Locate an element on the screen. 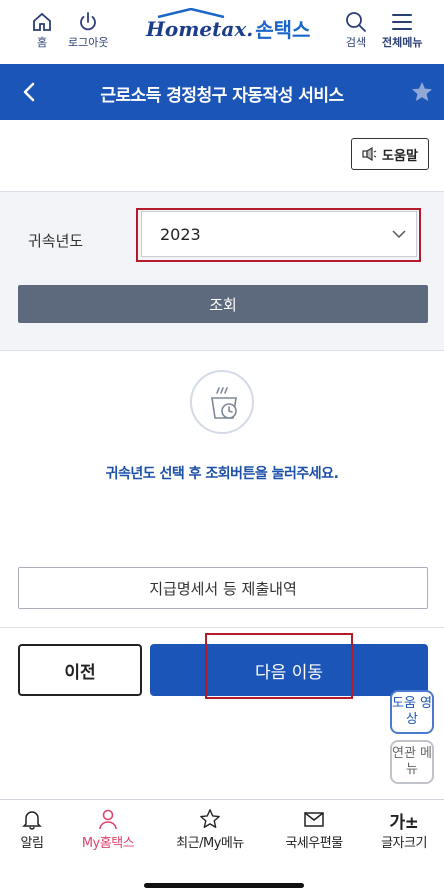 The image size is (444, 896). nav-label: My홈택스 is located at coordinates (108, 843).